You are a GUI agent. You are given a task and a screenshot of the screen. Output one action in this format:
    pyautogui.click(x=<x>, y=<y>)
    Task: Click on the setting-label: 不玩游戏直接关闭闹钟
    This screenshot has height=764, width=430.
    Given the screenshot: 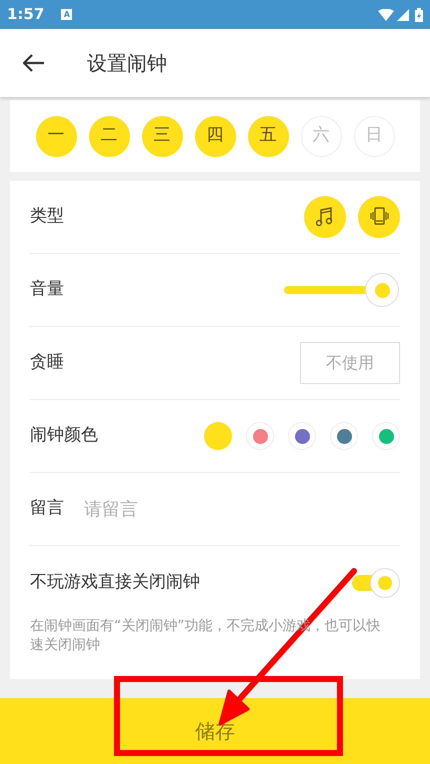 What is the action you would take?
    pyautogui.click(x=115, y=582)
    